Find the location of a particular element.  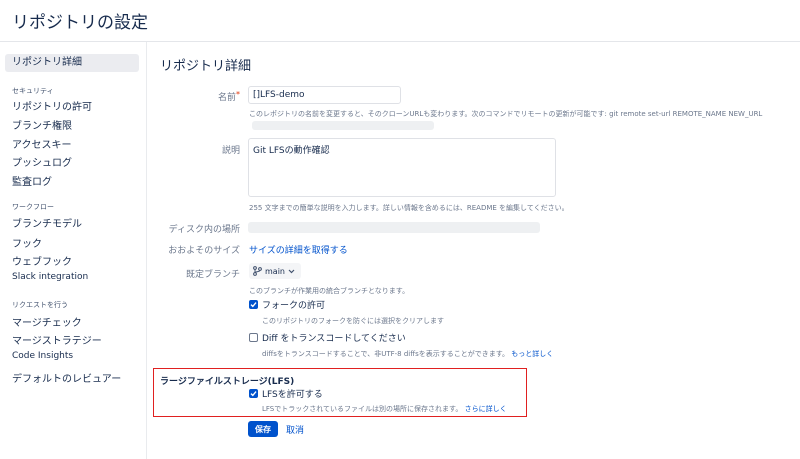

lfs-help-text: LFSでトラックされているファイルは別の場所に保存されます。 is located at coordinates (362, 409).